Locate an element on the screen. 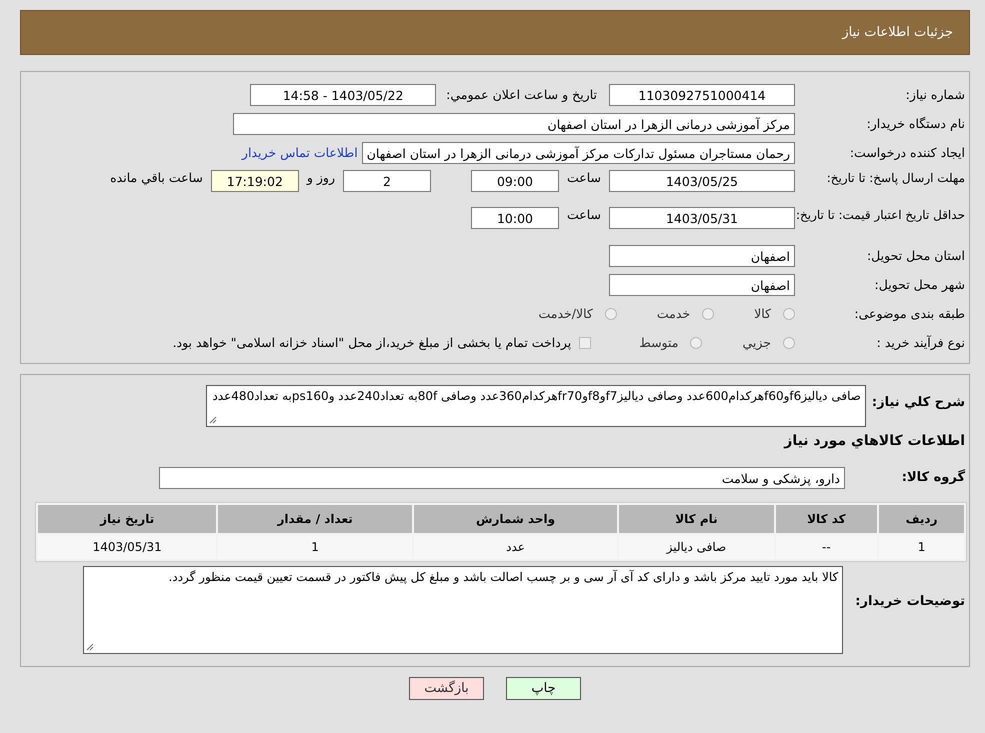  column-header: تاریخ نیاز is located at coordinates (127, 519).